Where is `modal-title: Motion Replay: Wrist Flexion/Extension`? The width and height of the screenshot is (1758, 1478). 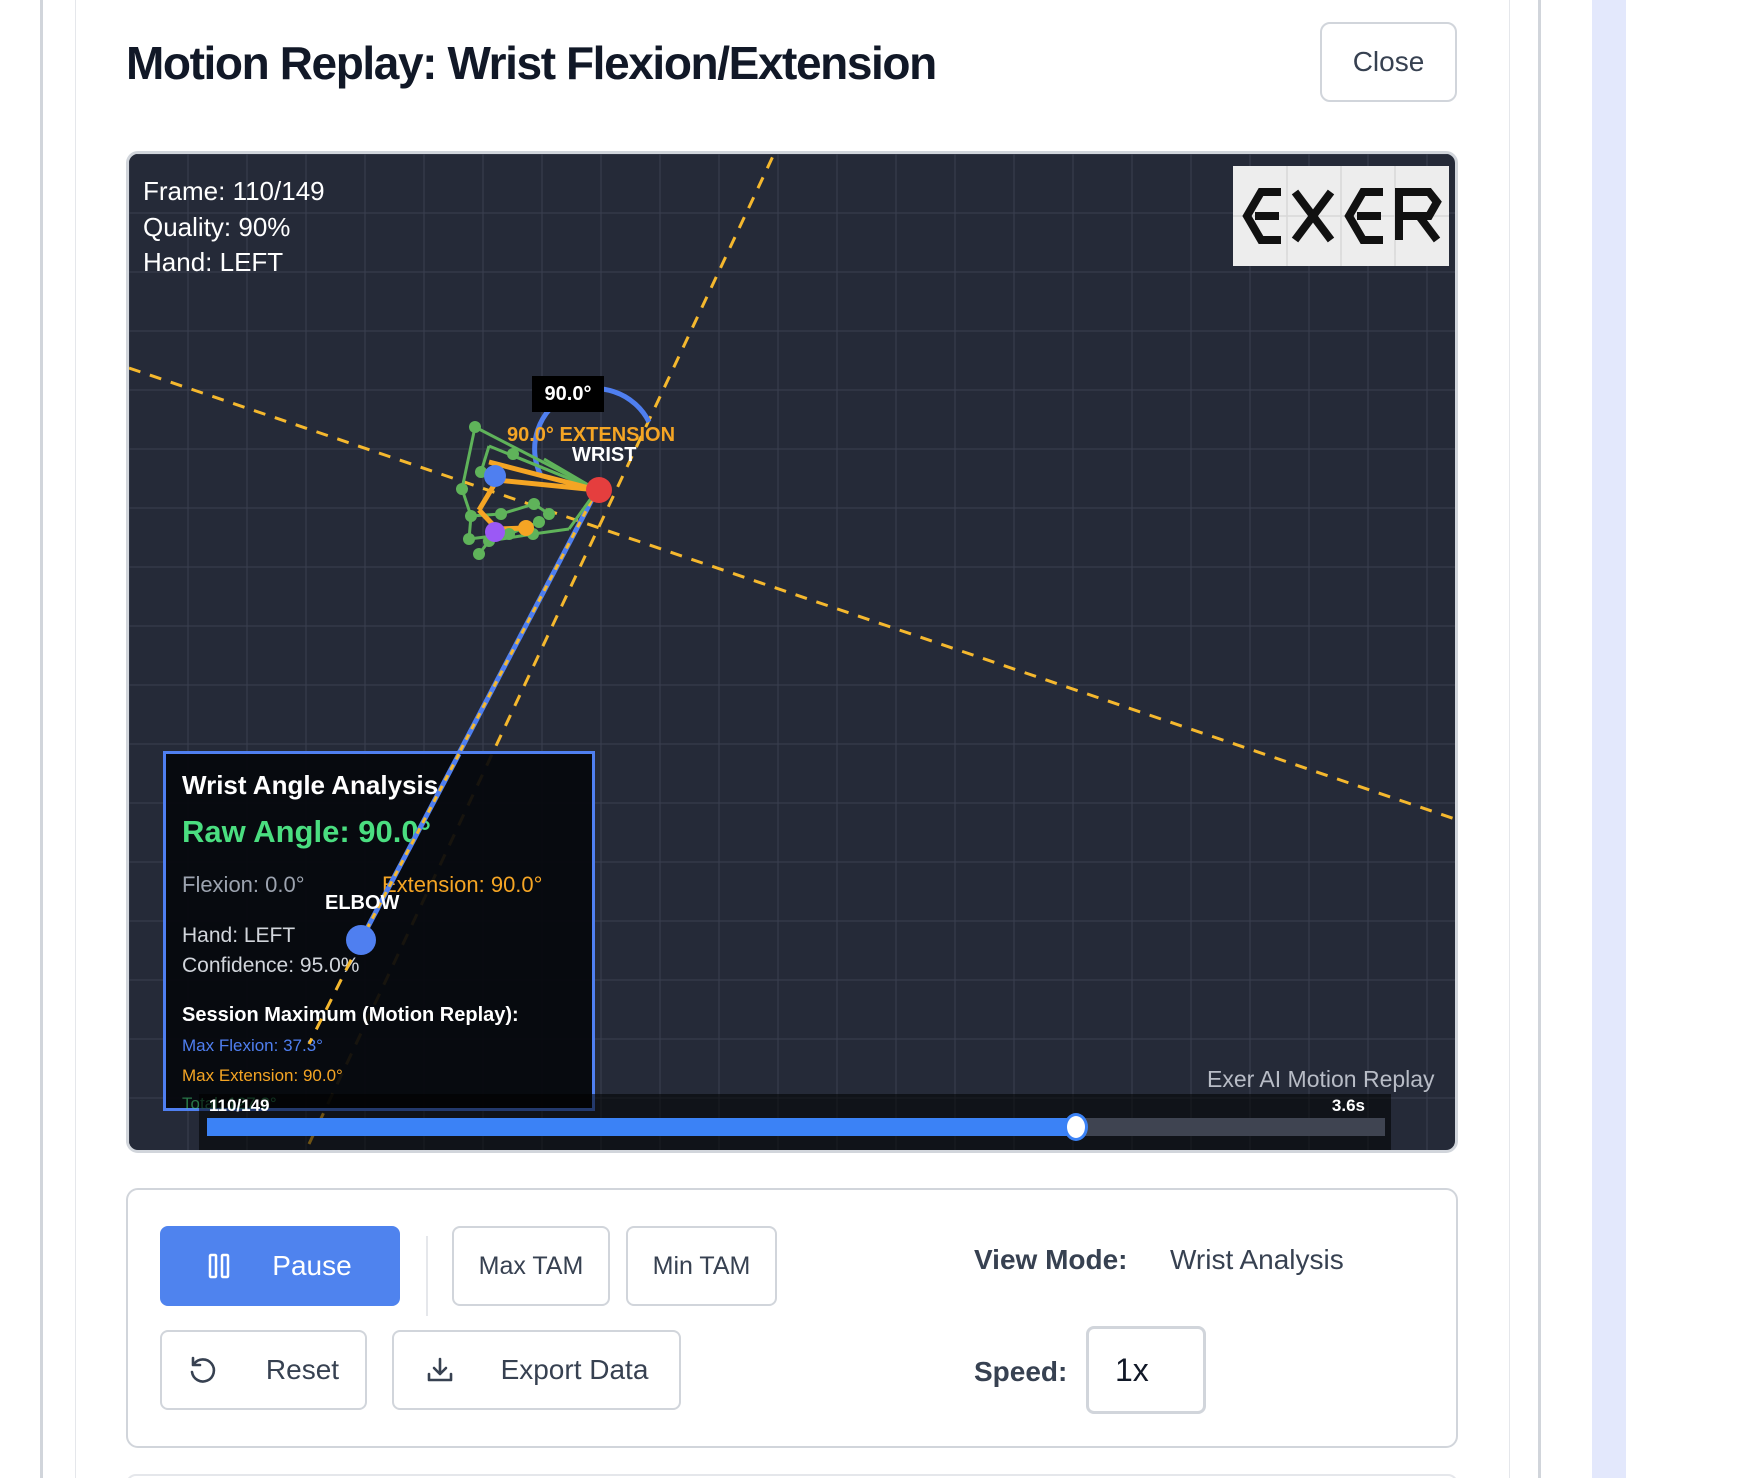 modal-title: Motion Replay: Wrist Flexion/Extension is located at coordinates (531, 63).